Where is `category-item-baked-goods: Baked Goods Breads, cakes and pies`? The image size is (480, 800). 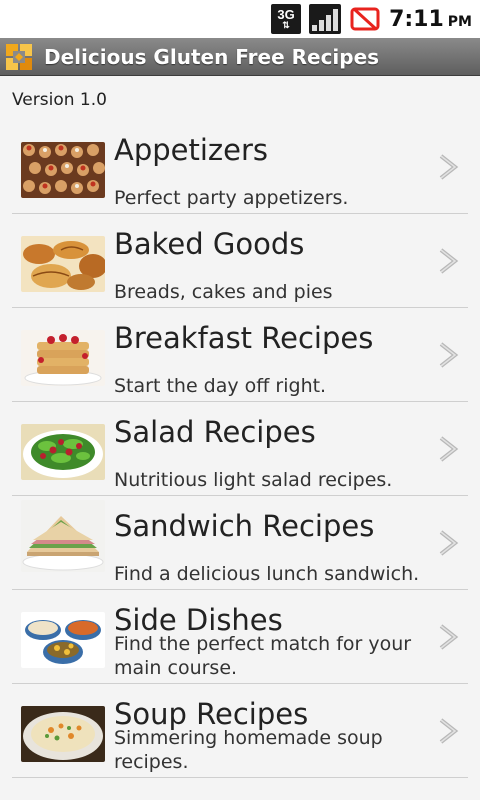
category-item-baked-goods: Baked Goods Breads, cakes and pies is located at coordinates (240, 261).